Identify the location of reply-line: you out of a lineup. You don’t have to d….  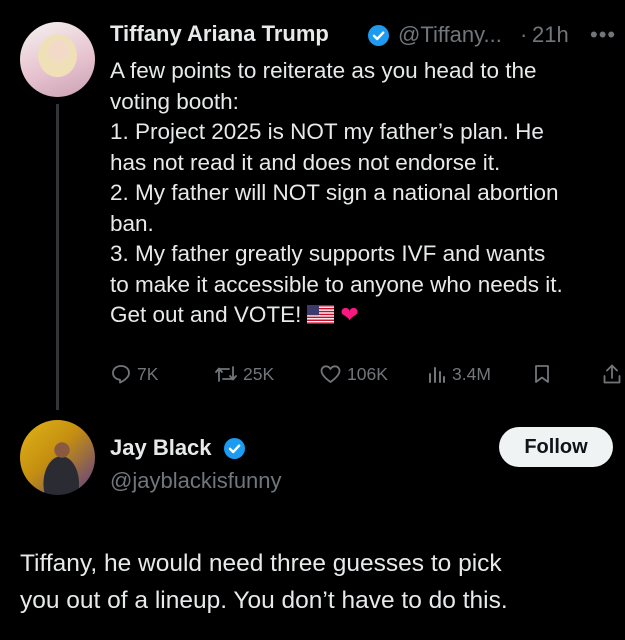
(264, 600).